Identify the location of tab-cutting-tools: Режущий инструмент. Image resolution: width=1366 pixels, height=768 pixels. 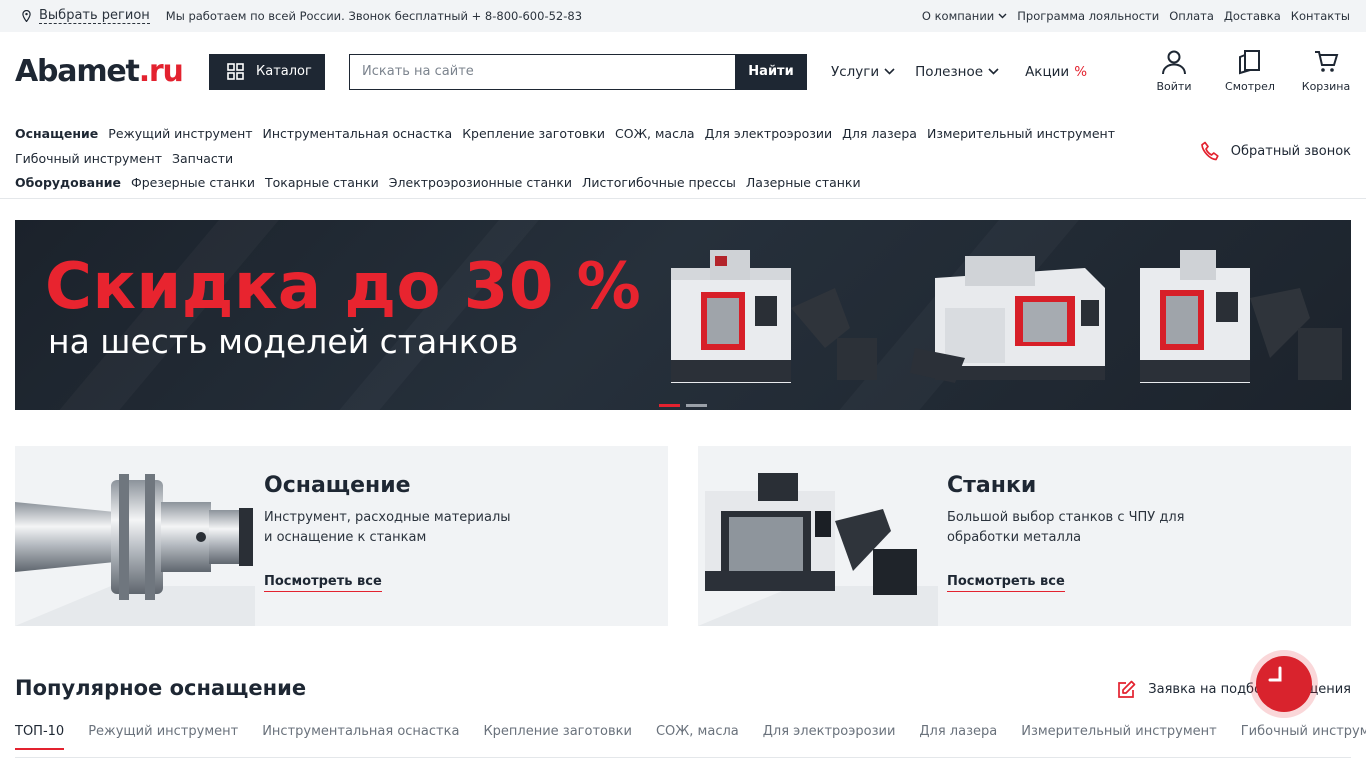
(163, 737).